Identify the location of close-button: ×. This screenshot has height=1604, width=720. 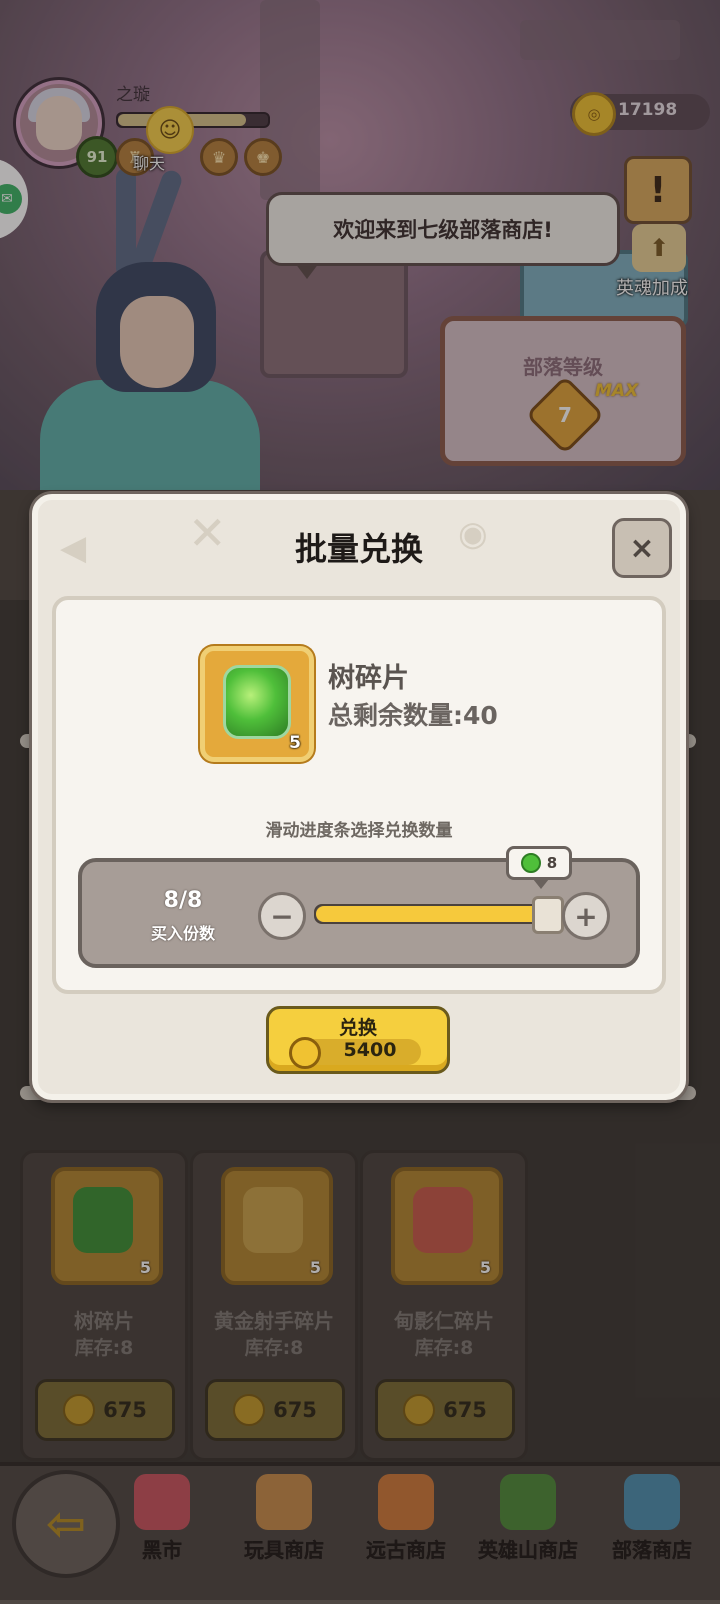
(642, 548).